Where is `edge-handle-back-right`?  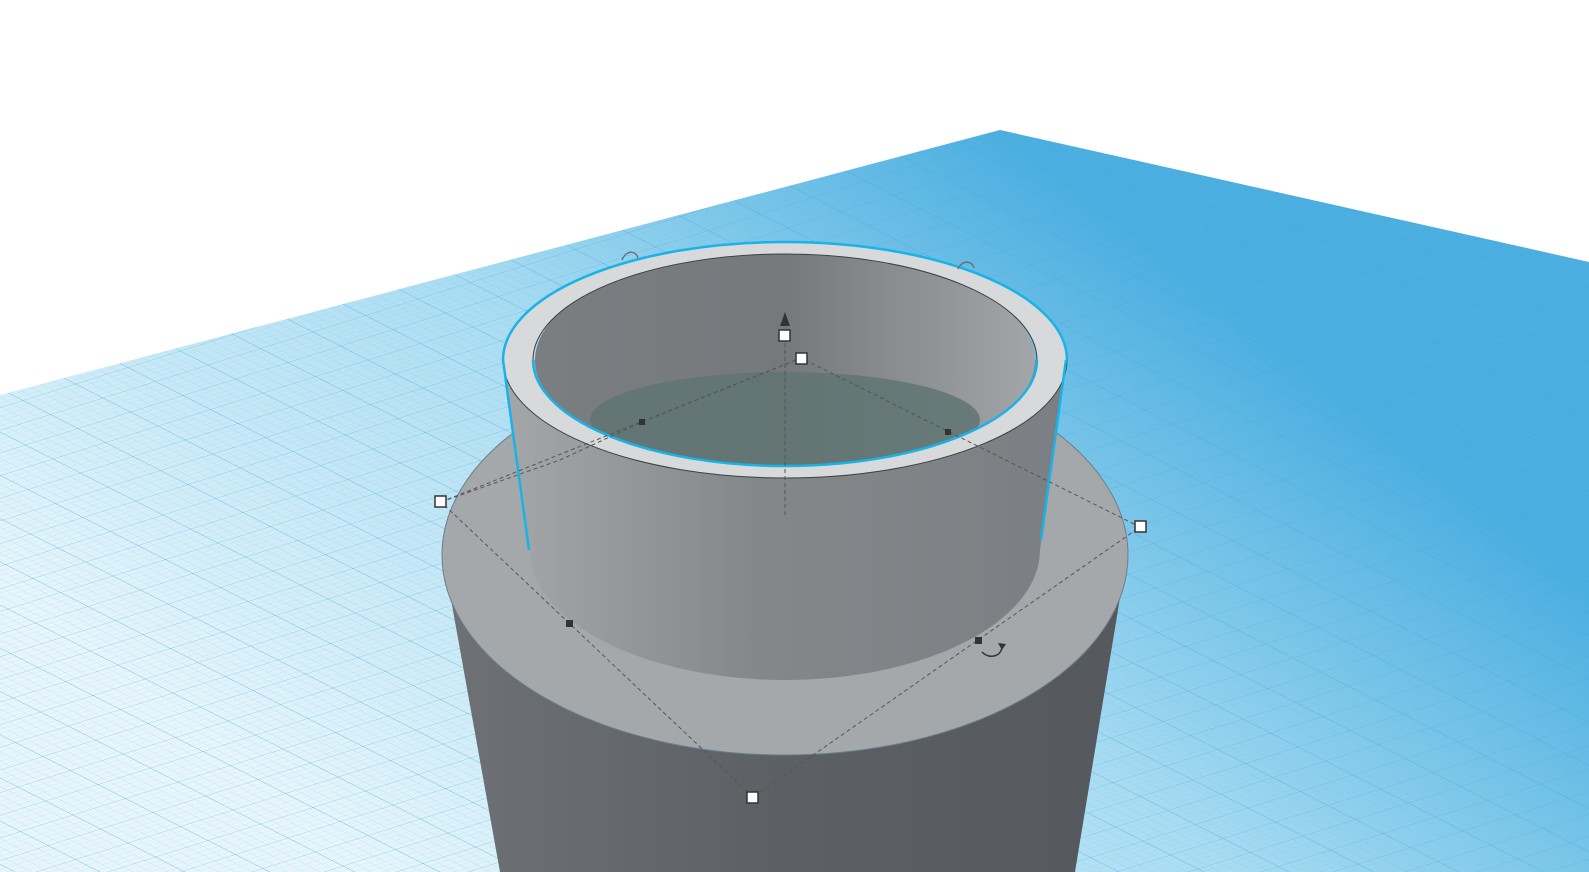
edge-handle-back-right is located at coordinates (948, 432).